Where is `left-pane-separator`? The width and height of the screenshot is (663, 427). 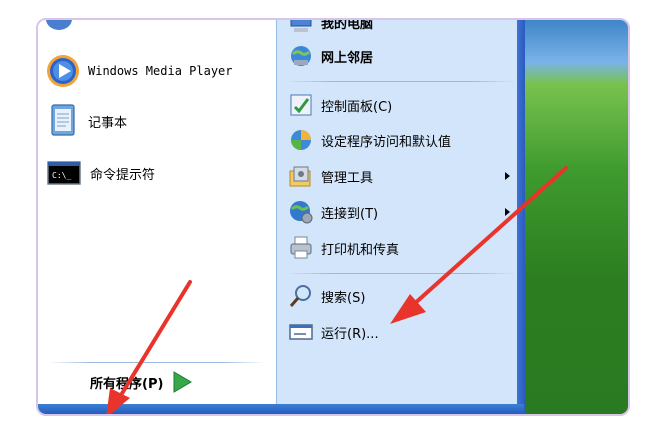 left-pane-separator is located at coordinates (157, 362).